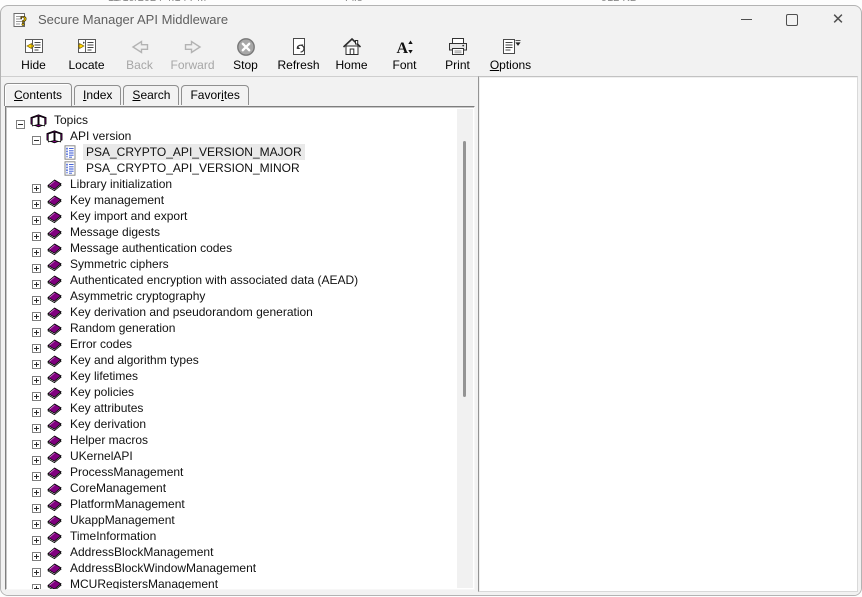 This screenshot has width=862, height=597. I want to click on tree-item-label: TimeInformation, so click(113, 536).